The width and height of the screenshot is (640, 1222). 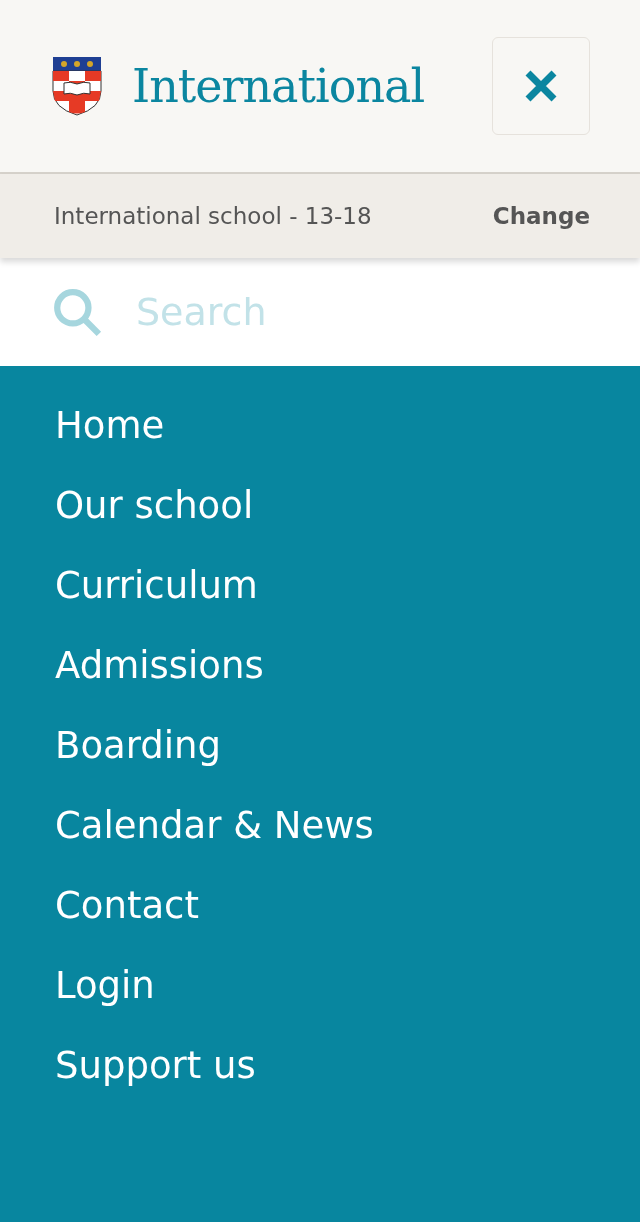 What do you see at coordinates (213, 216) in the screenshot?
I see `school-label: International school - 13-18` at bounding box center [213, 216].